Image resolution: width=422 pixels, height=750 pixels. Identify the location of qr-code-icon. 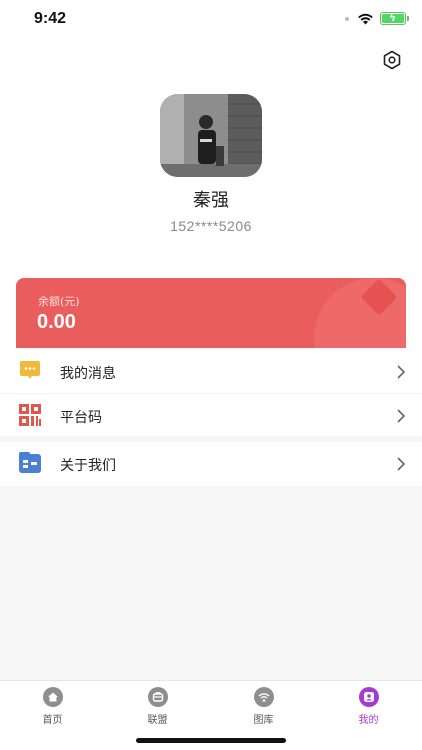
(30, 415).